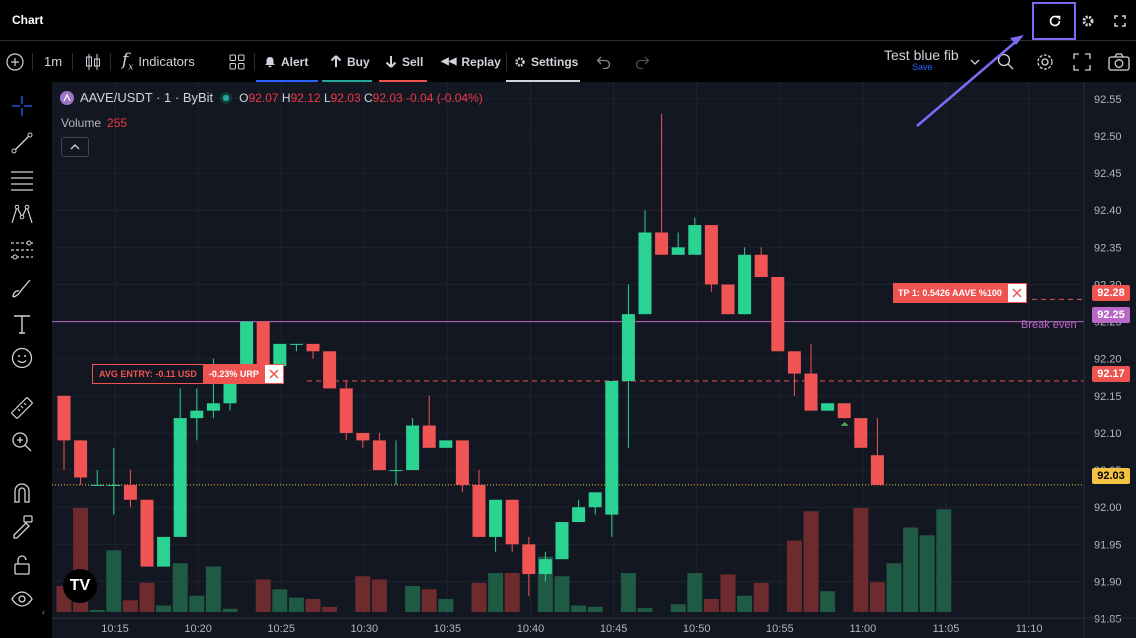 The height and width of the screenshot is (638, 1136). I want to click on chevron-down-icon, so click(975, 62).